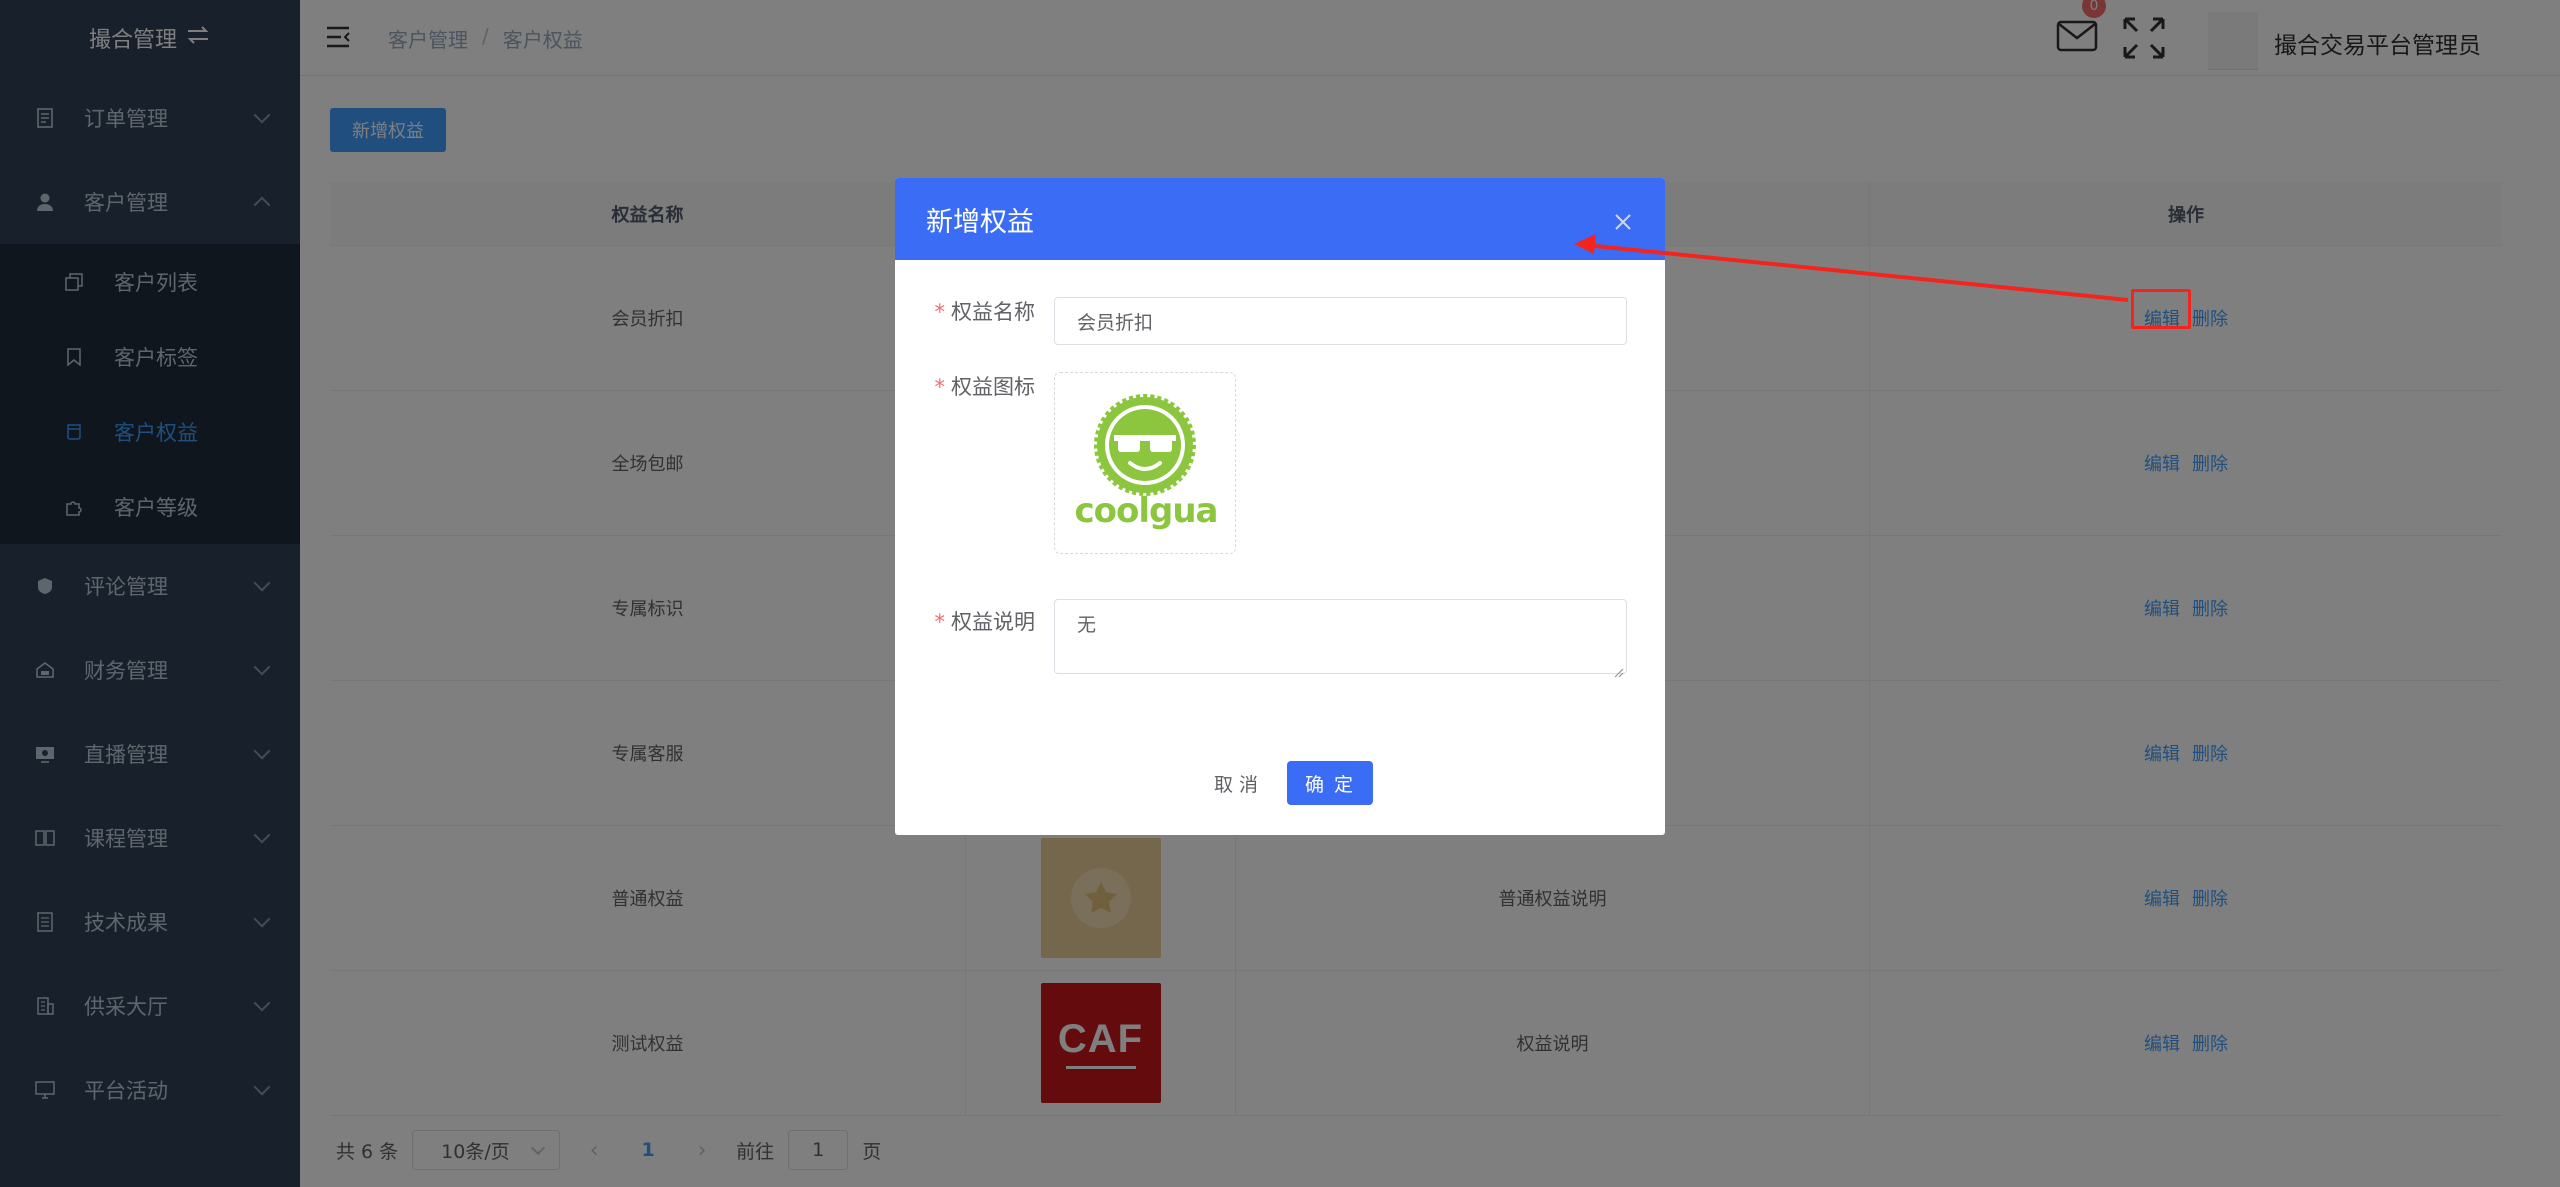 The width and height of the screenshot is (2560, 1187). What do you see at coordinates (985, 622) in the screenshot?
I see `field-label: * 权益说明` at bounding box center [985, 622].